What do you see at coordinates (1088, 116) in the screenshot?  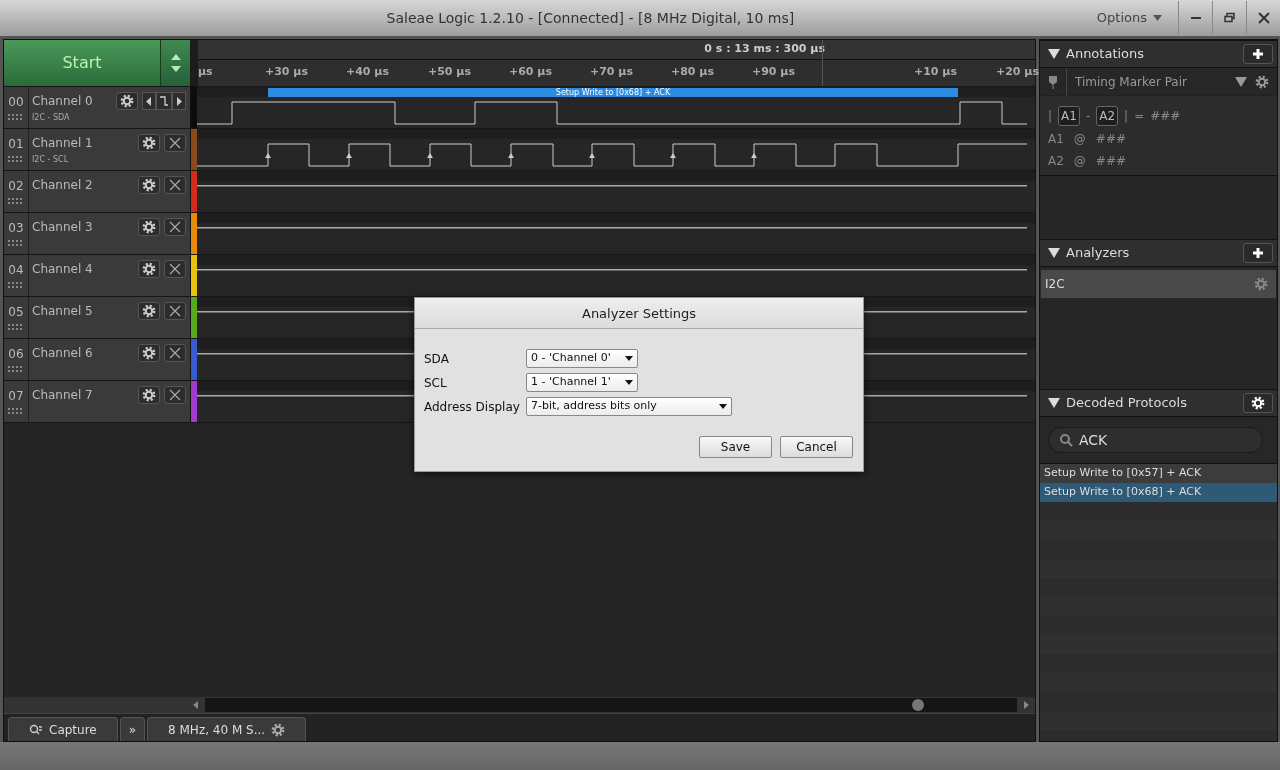 I see `measurement-text: -` at bounding box center [1088, 116].